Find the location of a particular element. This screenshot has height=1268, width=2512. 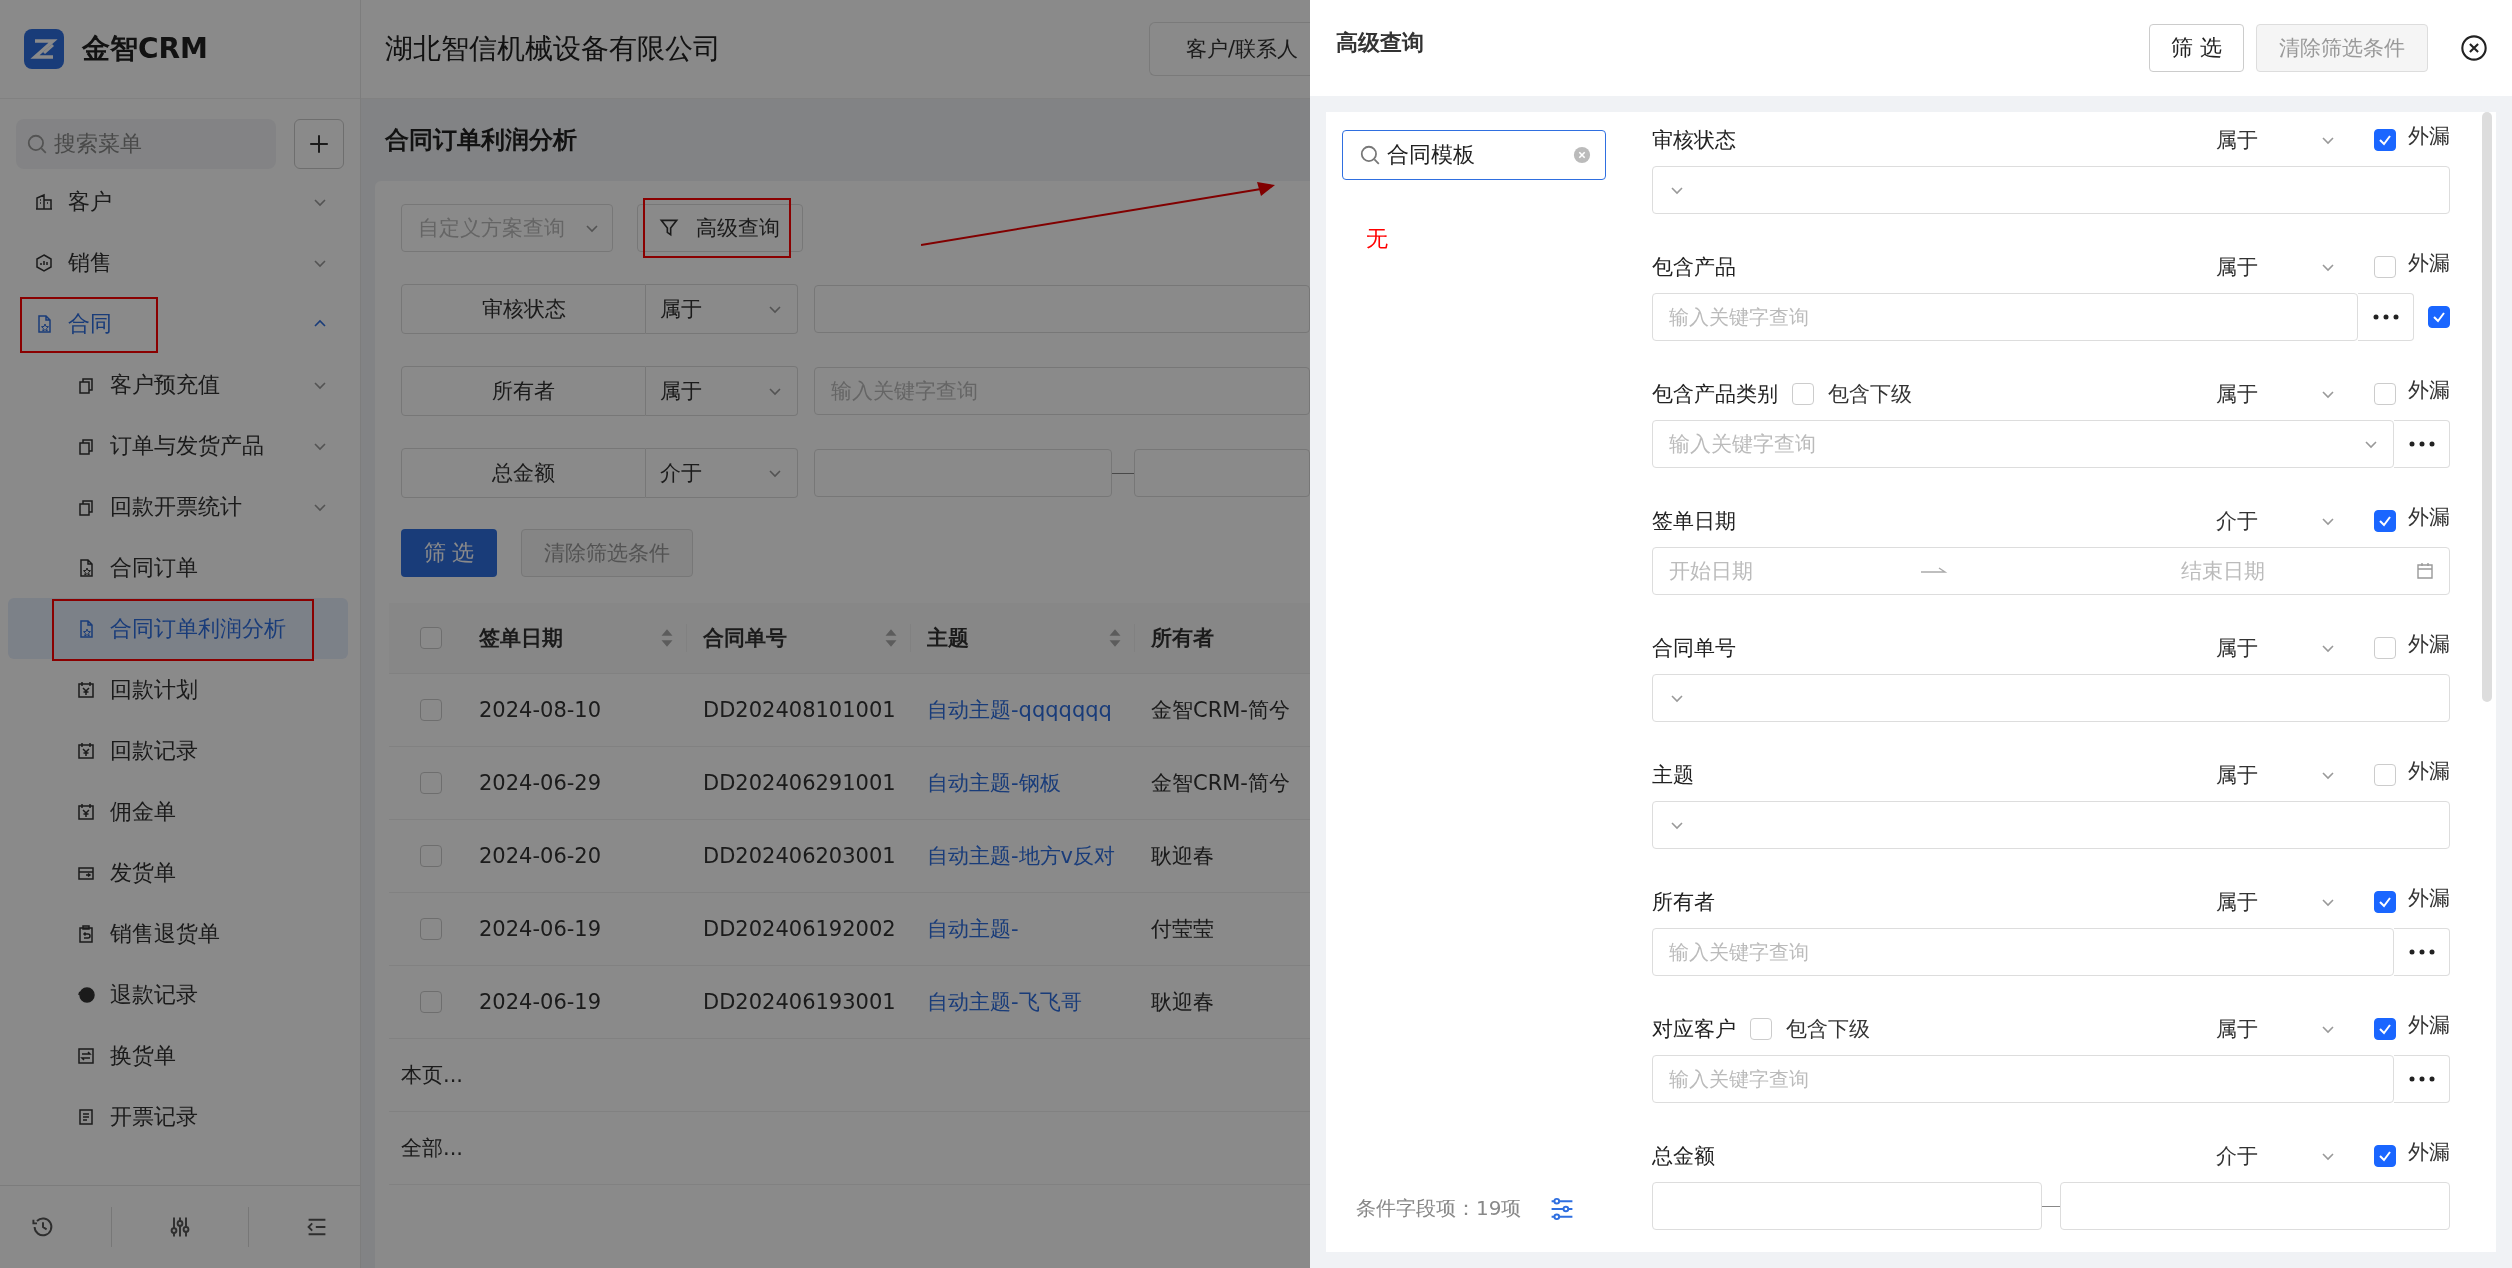

filter-field-label: 所有者 is located at coordinates (523, 391).